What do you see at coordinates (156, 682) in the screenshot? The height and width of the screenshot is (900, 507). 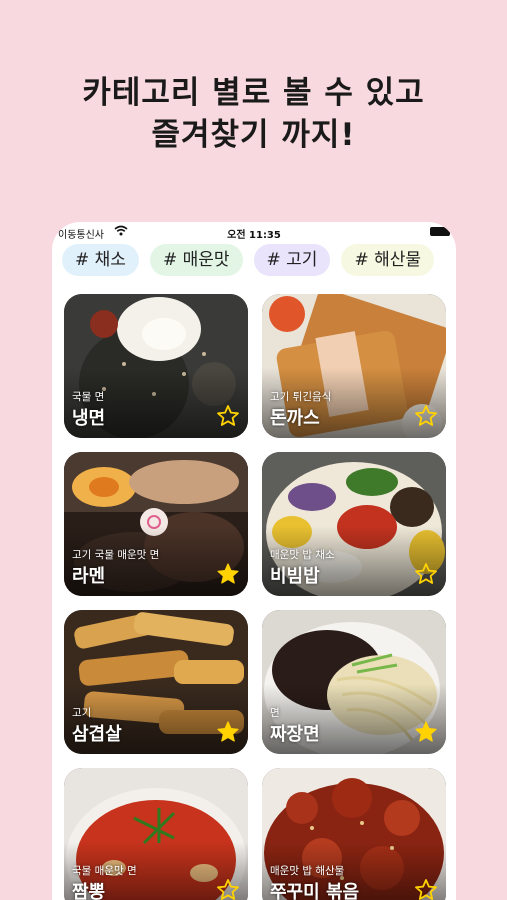 I see `food-card-samgyeopsal: 고기 삼겹살` at bounding box center [156, 682].